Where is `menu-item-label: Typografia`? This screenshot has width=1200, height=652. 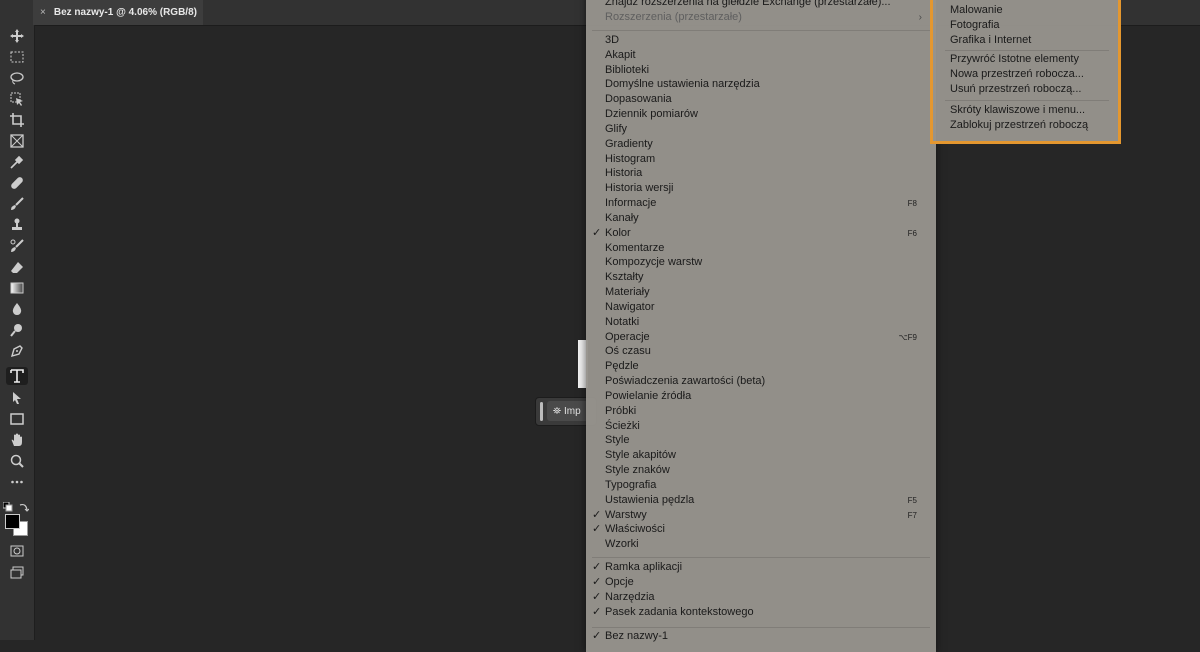
menu-item-label: Typografia is located at coordinates (631, 484).